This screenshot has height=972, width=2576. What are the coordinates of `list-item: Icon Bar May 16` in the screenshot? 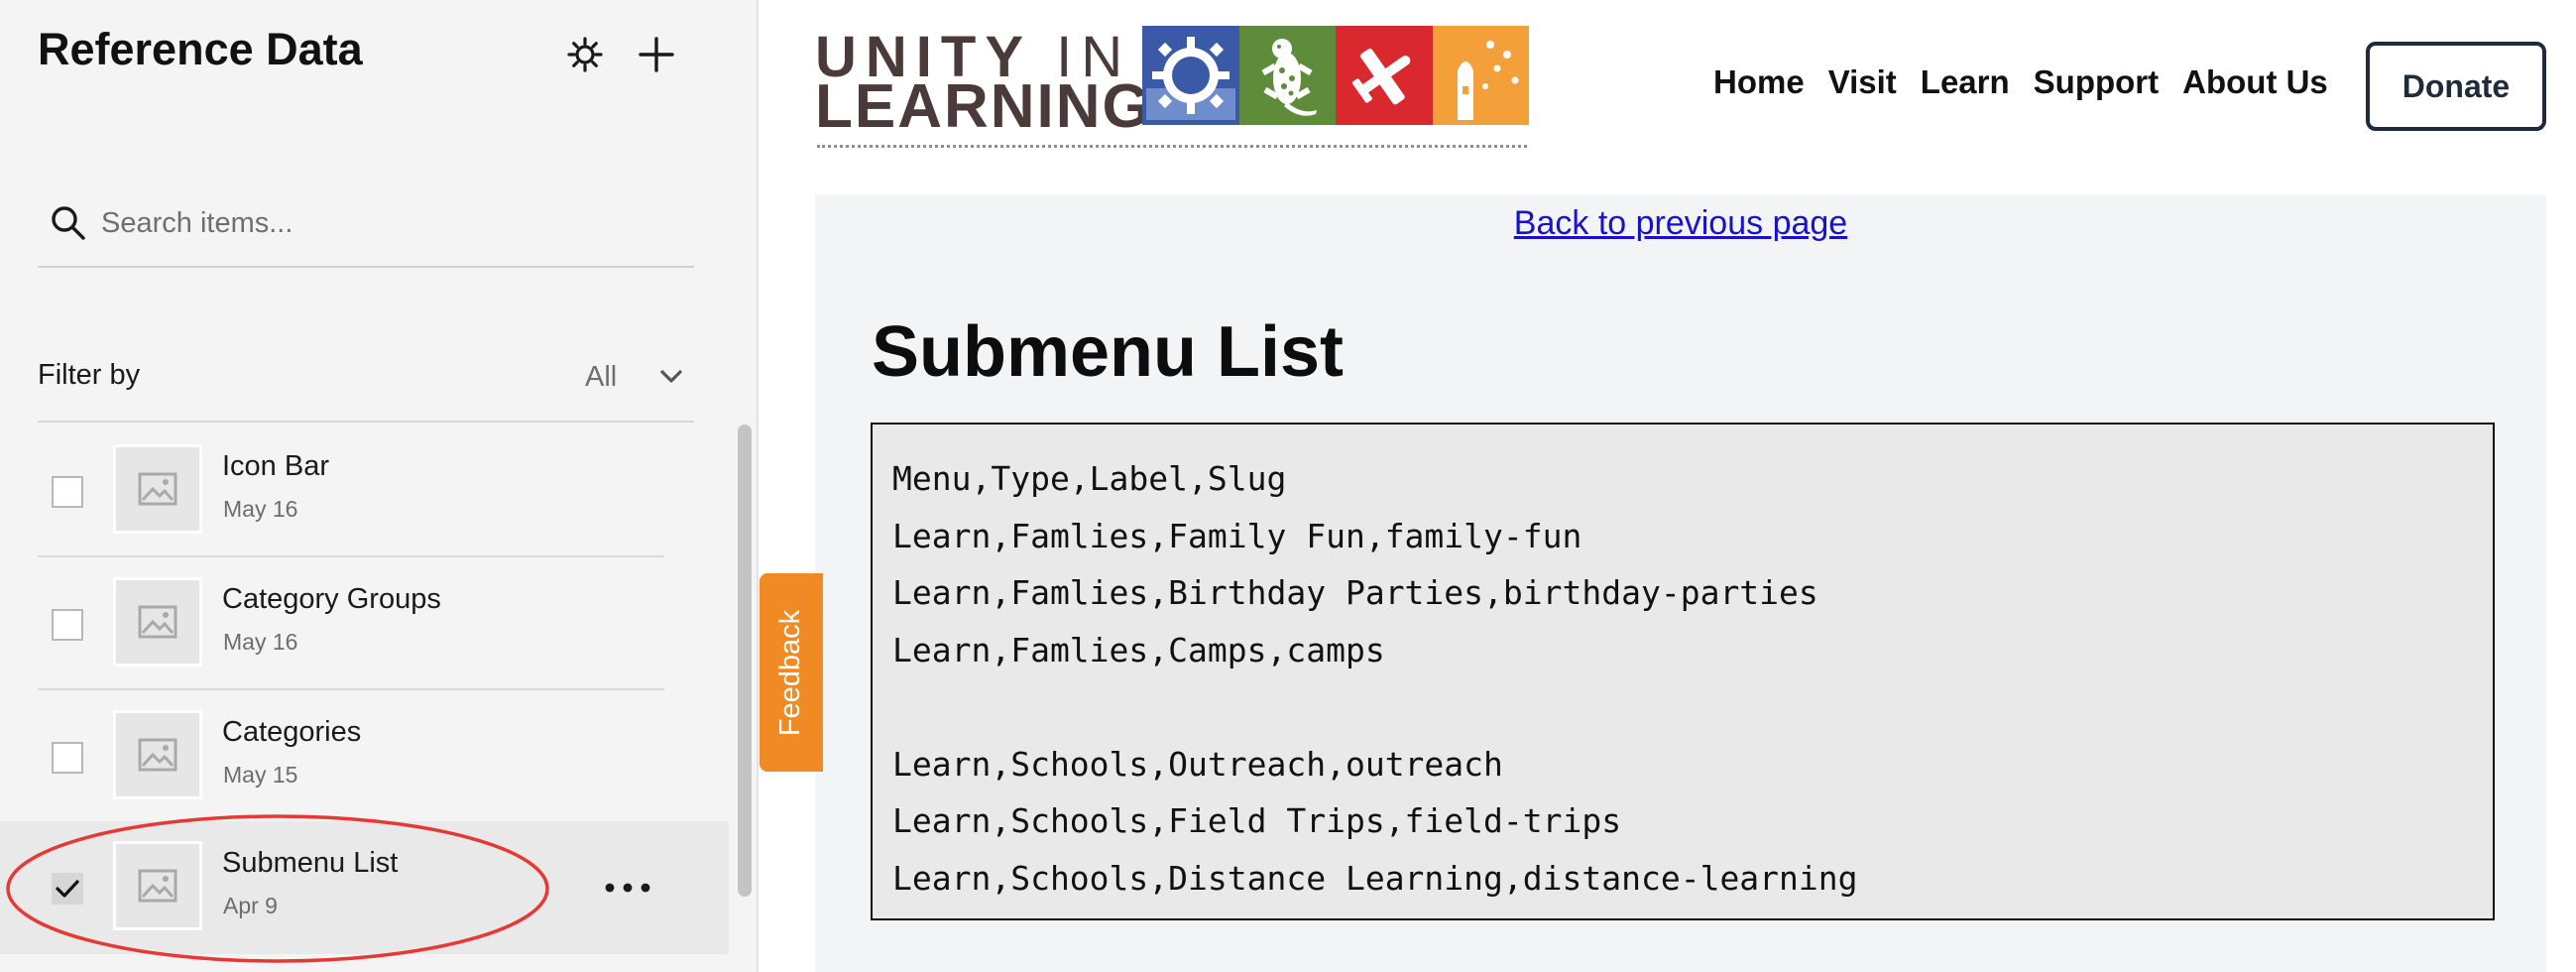 It's located at (351, 491).